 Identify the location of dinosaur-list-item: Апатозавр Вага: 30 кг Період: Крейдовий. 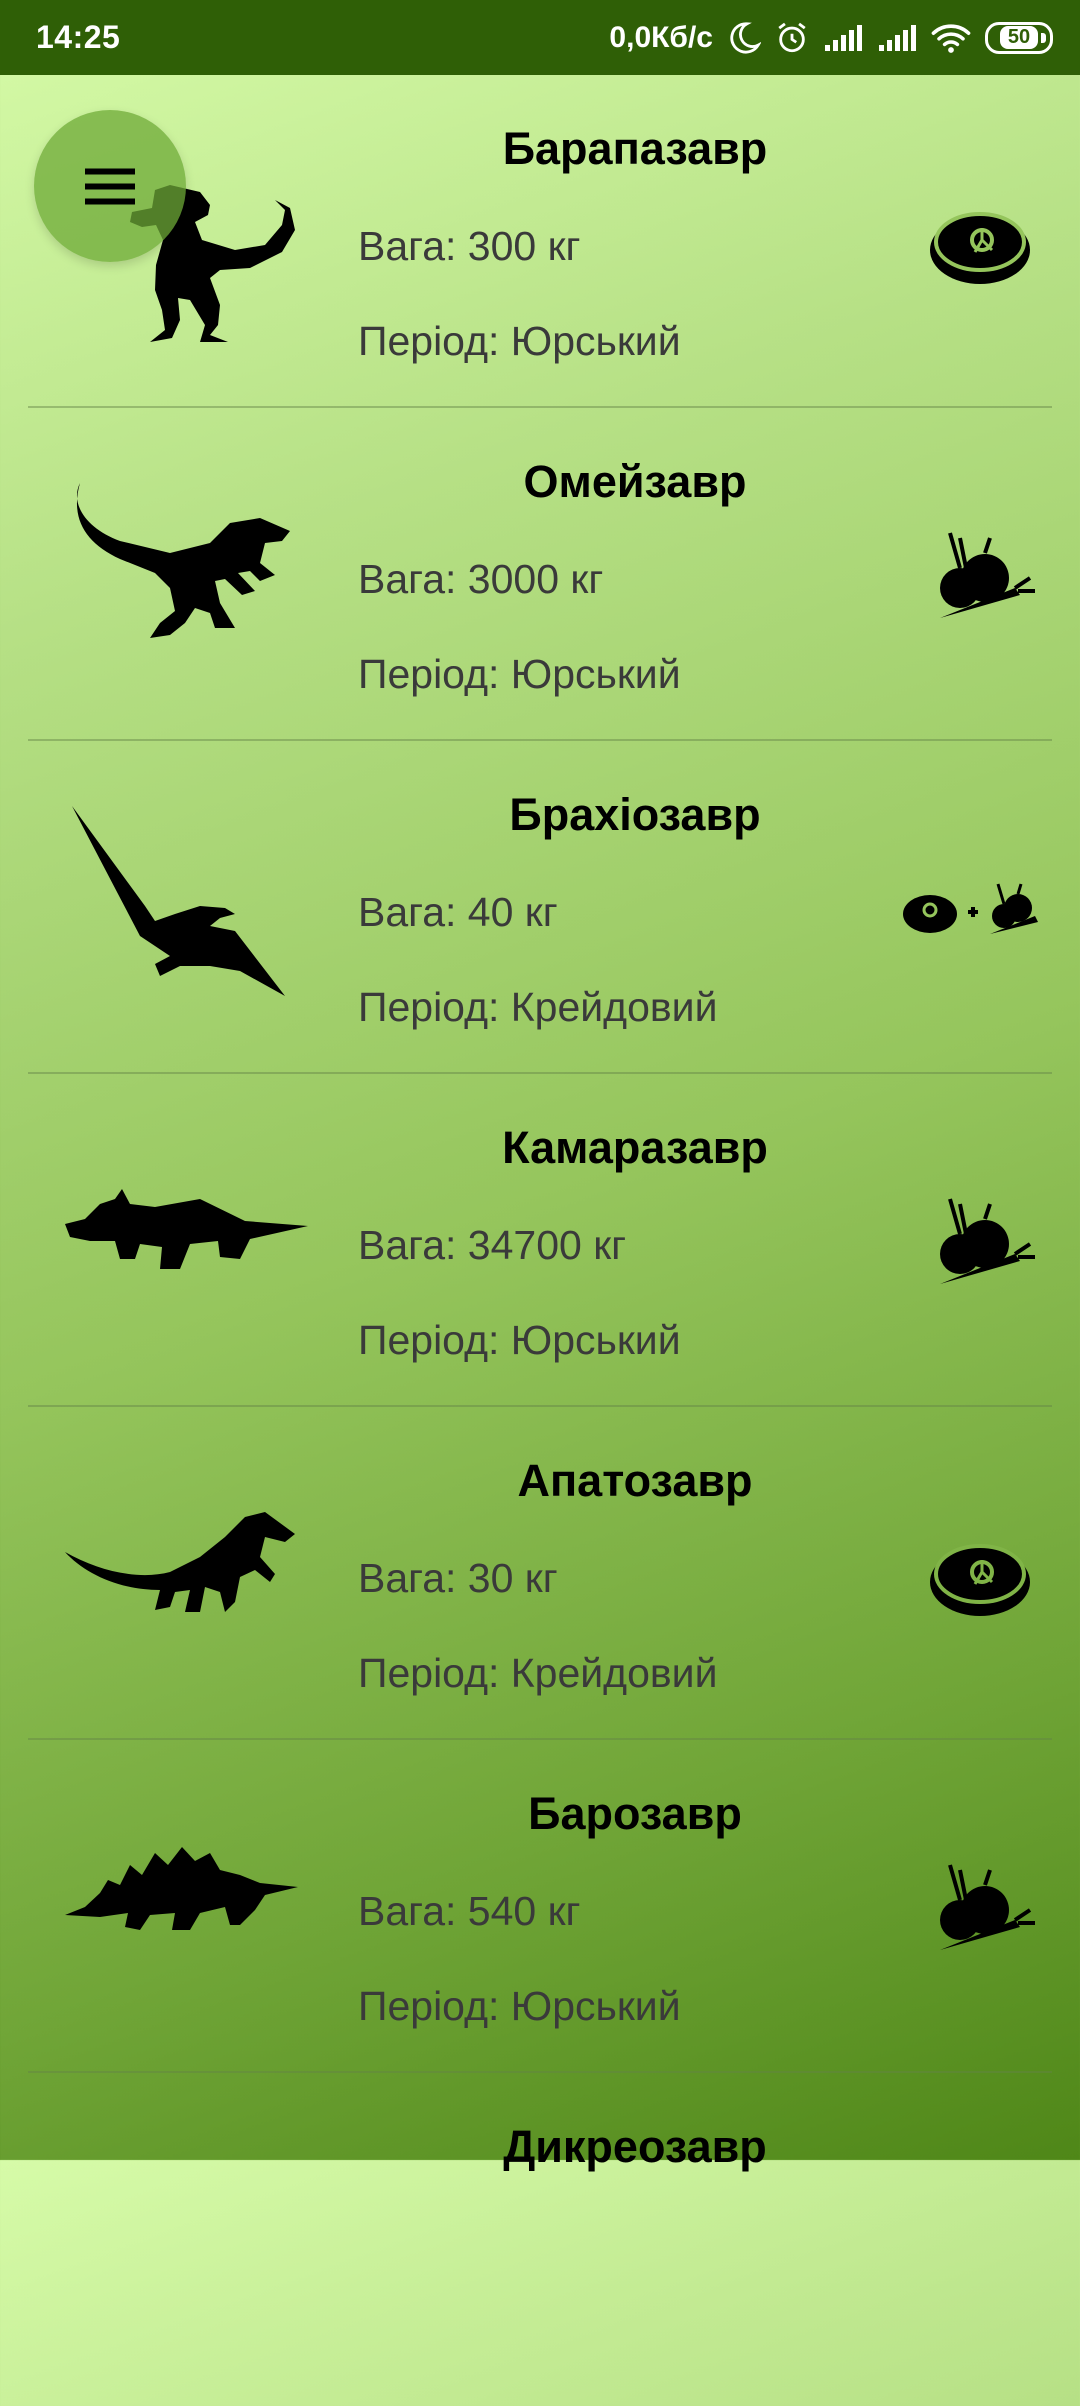
(540, 1573).